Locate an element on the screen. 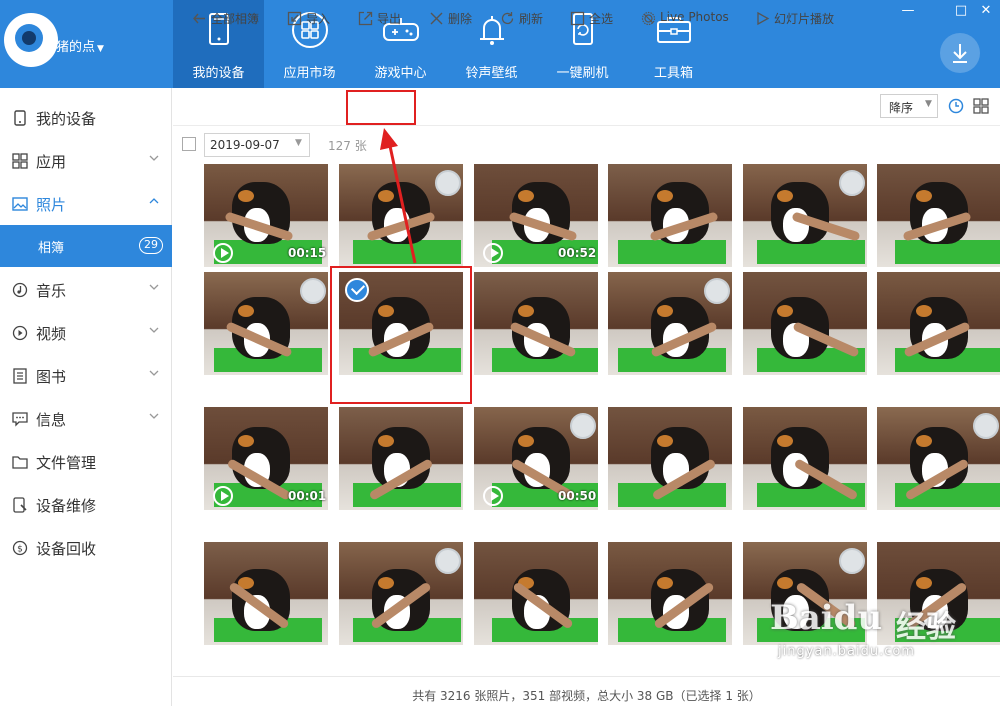  clock-view-icon is located at coordinates (956, 106).